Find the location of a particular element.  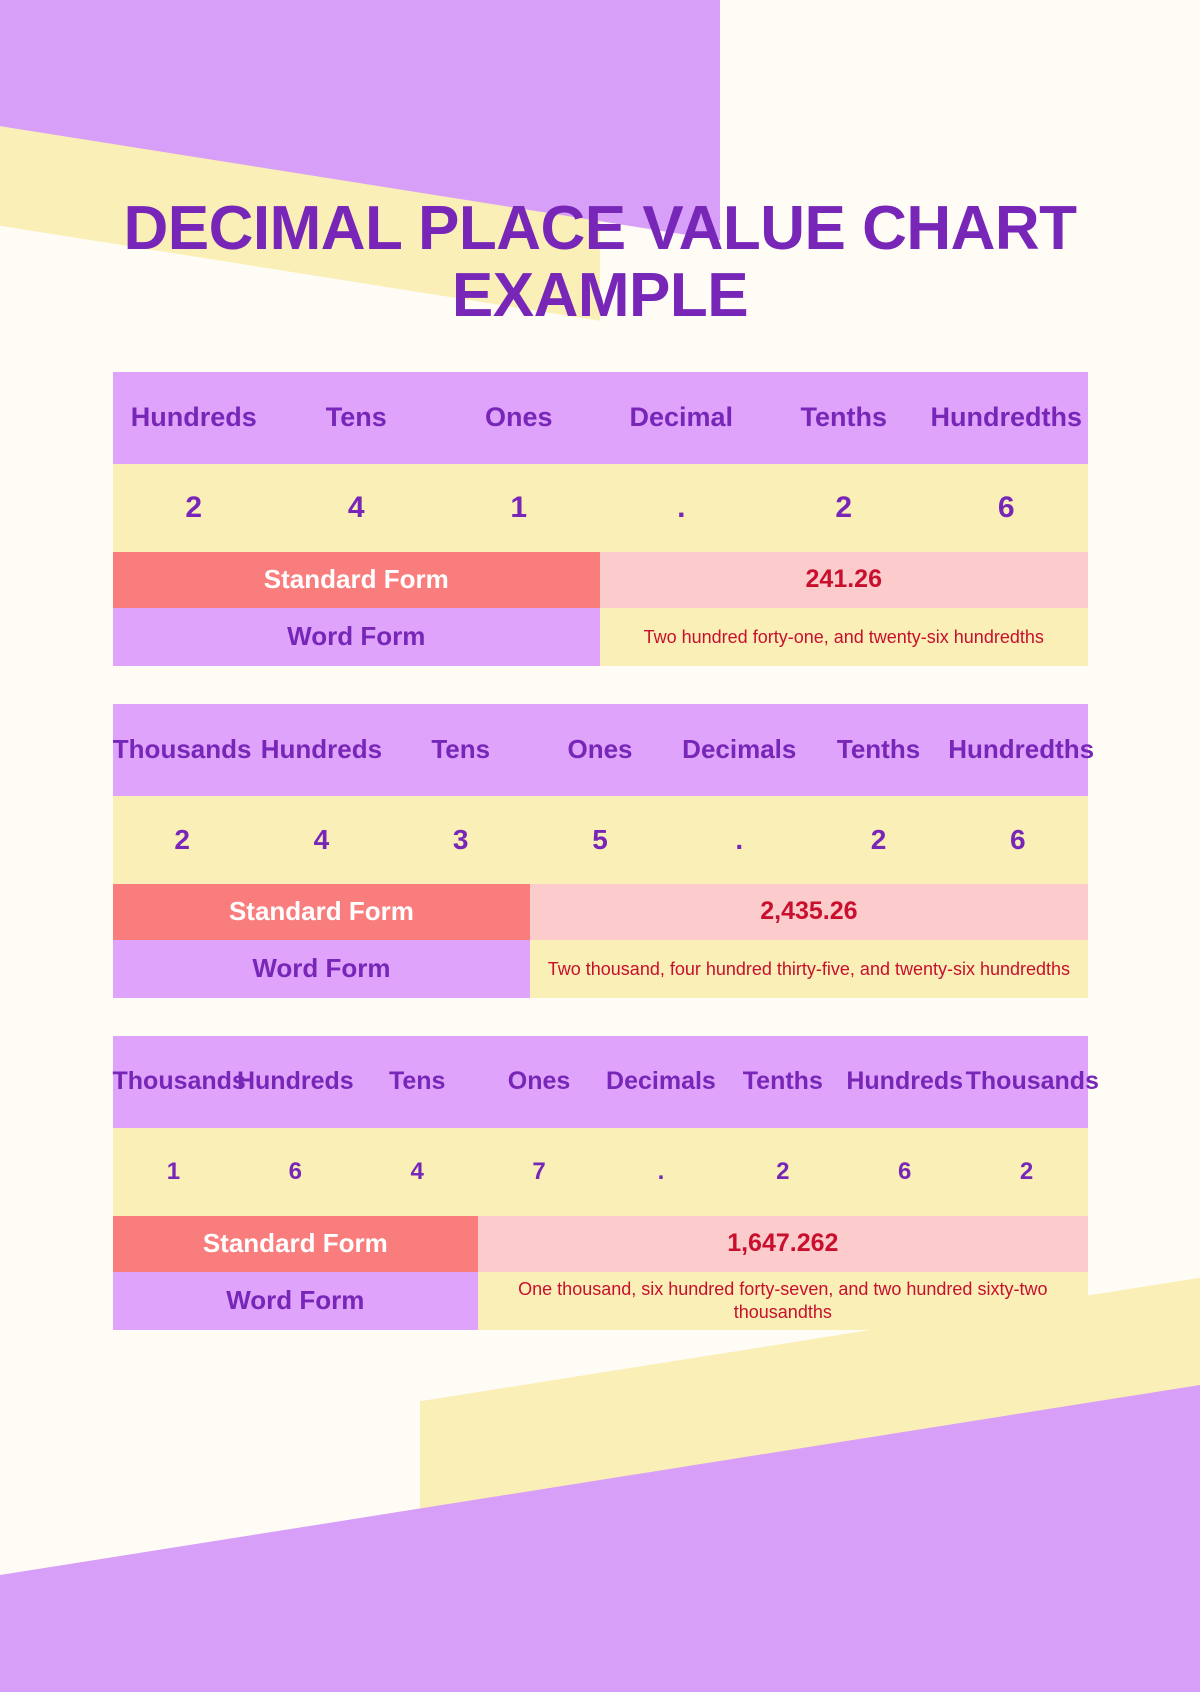

table-3-header-cell: Tens is located at coordinates (417, 1081).